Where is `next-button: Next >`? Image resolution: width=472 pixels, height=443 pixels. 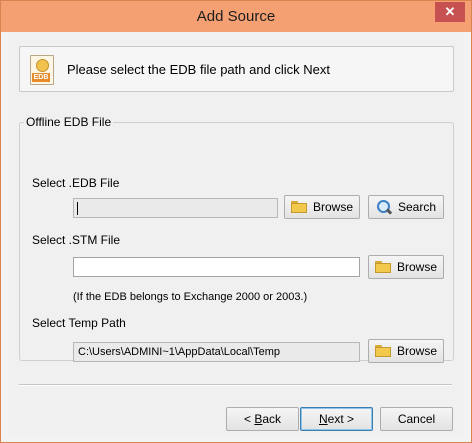 next-button: Next > is located at coordinates (336, 419).